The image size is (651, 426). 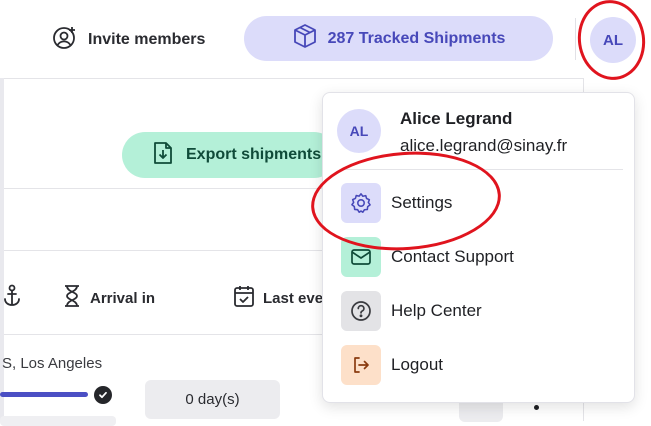 I want to click on export-shipments-button: Export shipments, so click(x=229, y=155).